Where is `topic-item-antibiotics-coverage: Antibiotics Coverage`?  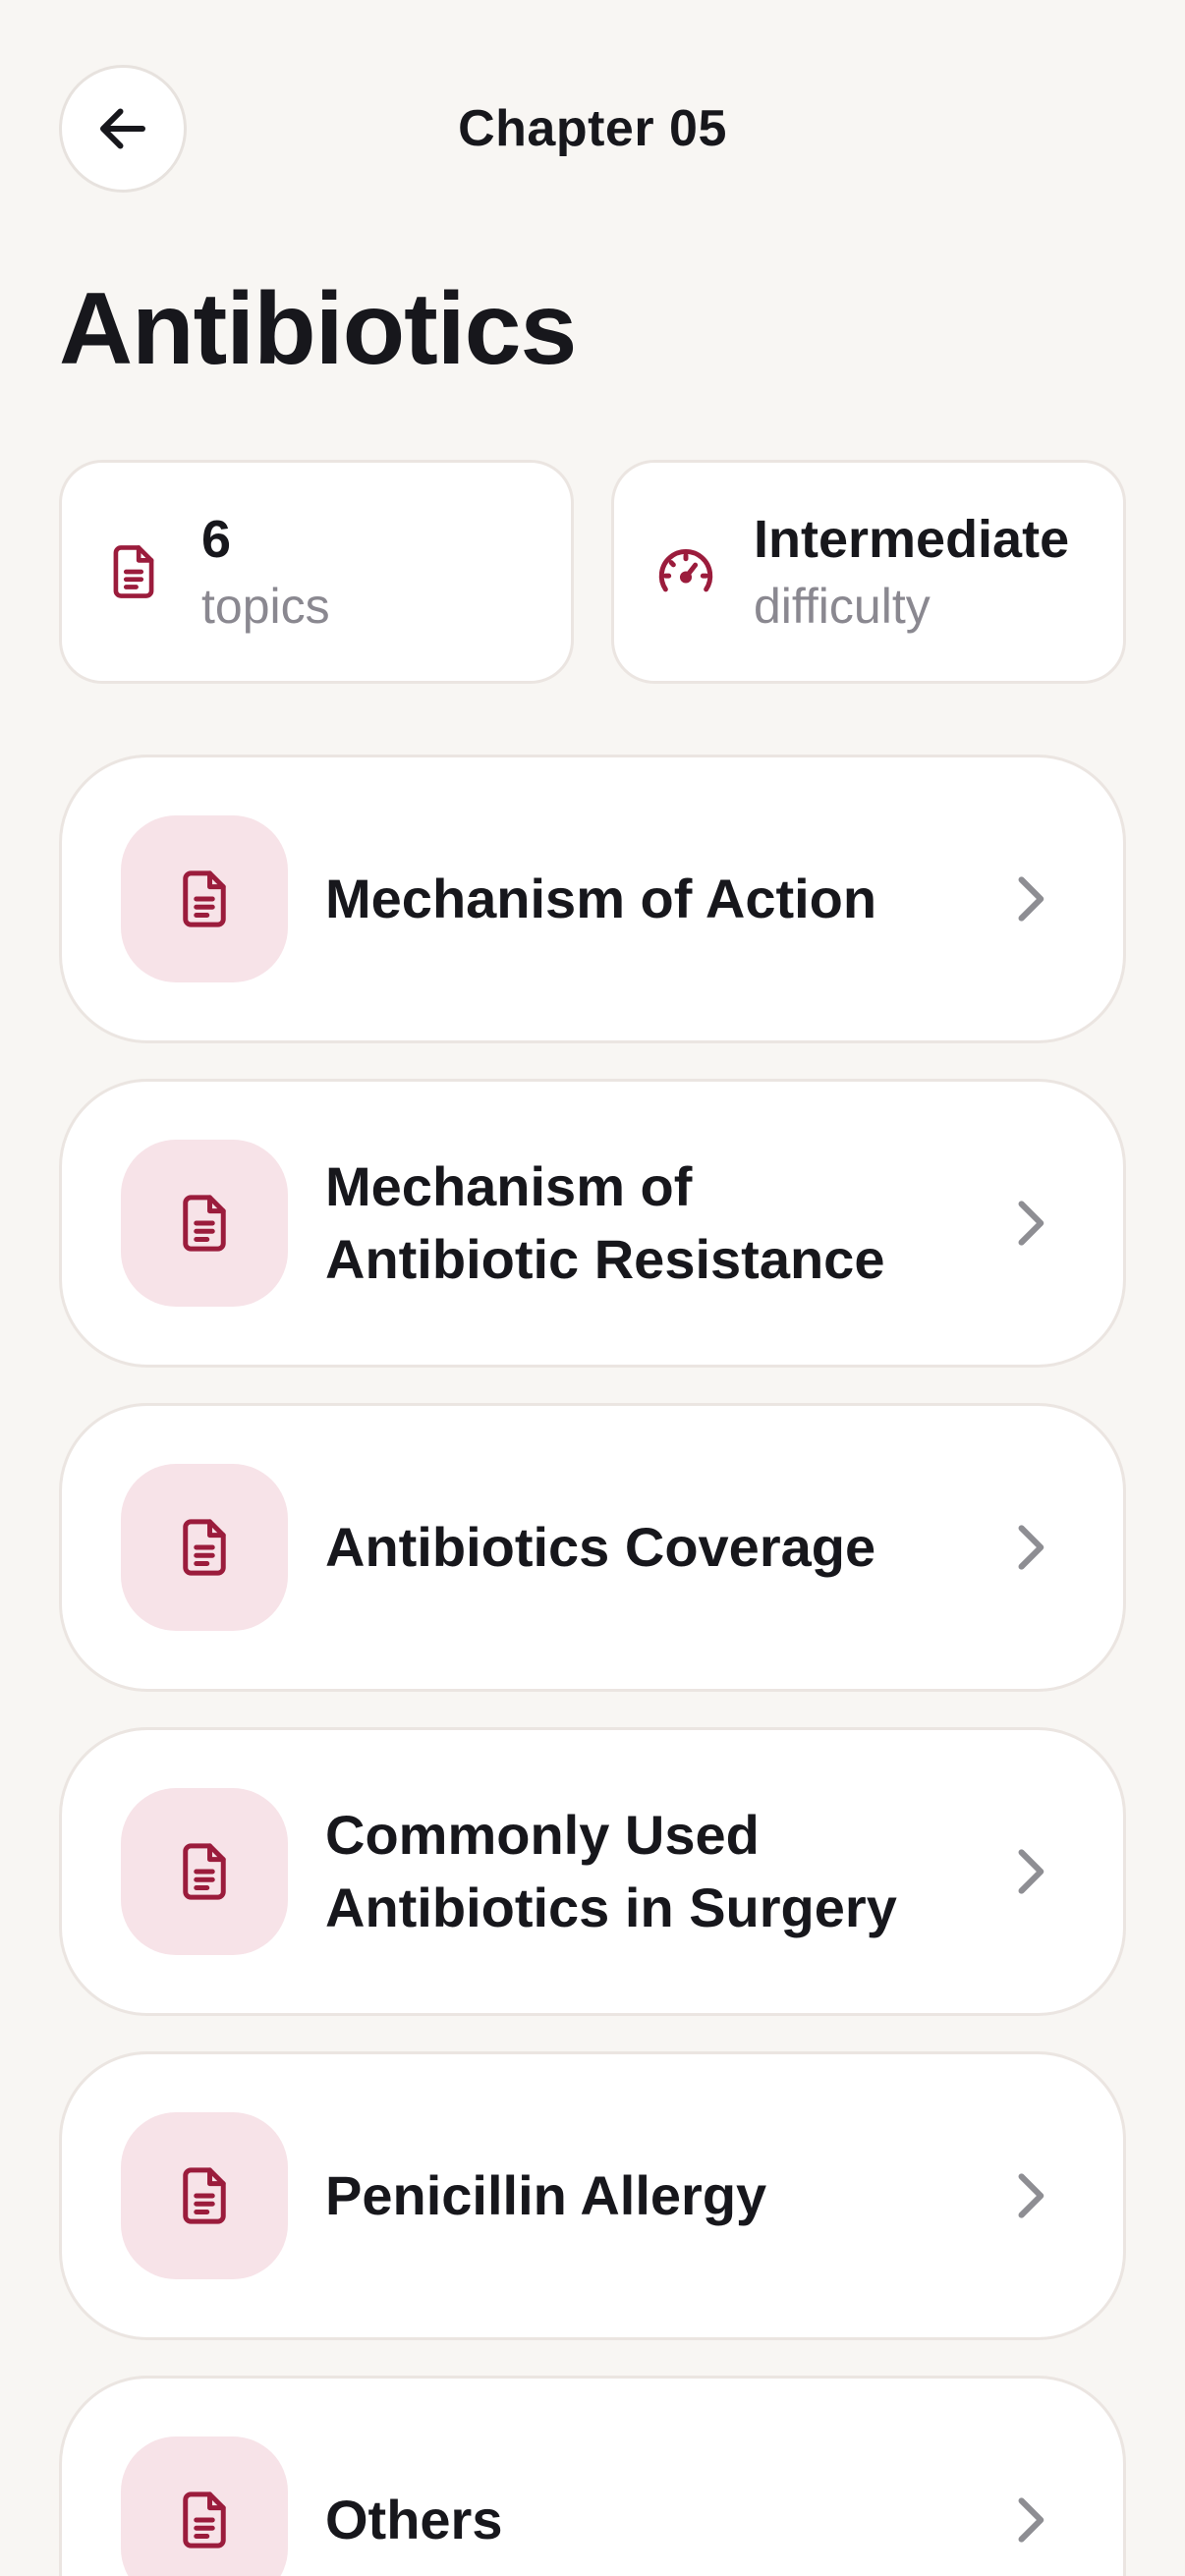
topic-item-antibiotics-coverage: Antibiotics Coverage is located at coordinates (592, 1547).